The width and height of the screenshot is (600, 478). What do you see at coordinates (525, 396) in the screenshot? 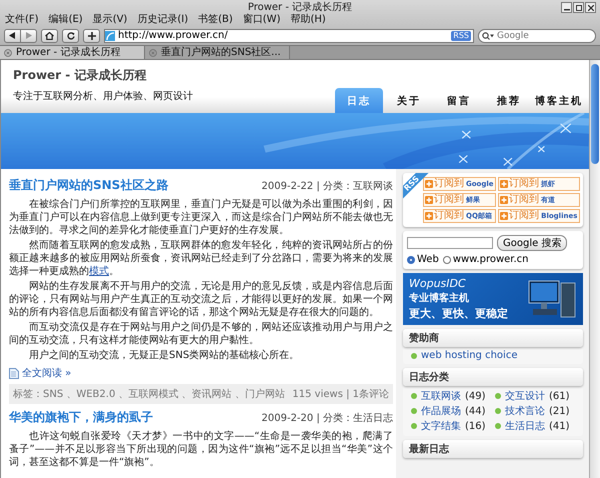
I see `category-link: 交互设计` at bounding box center [525, 396].